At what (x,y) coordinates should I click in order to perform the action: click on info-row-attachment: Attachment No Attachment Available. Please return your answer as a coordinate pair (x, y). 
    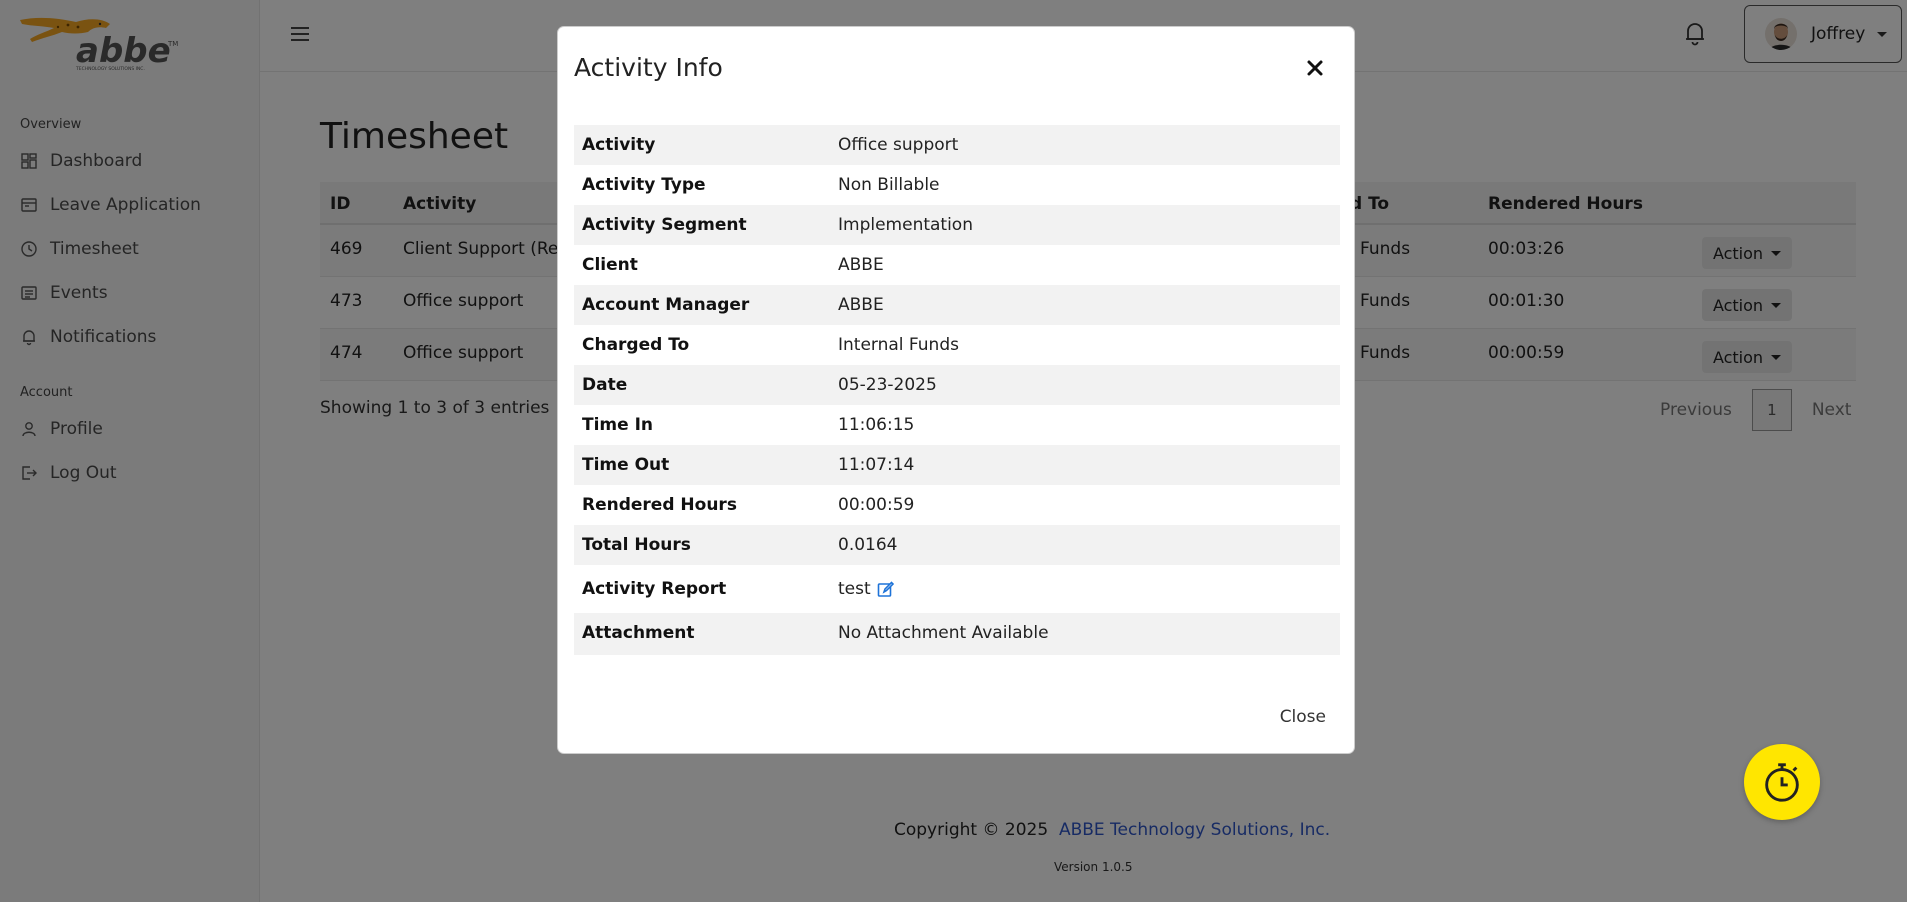
    Looking at the image, I should click on (957, 634).